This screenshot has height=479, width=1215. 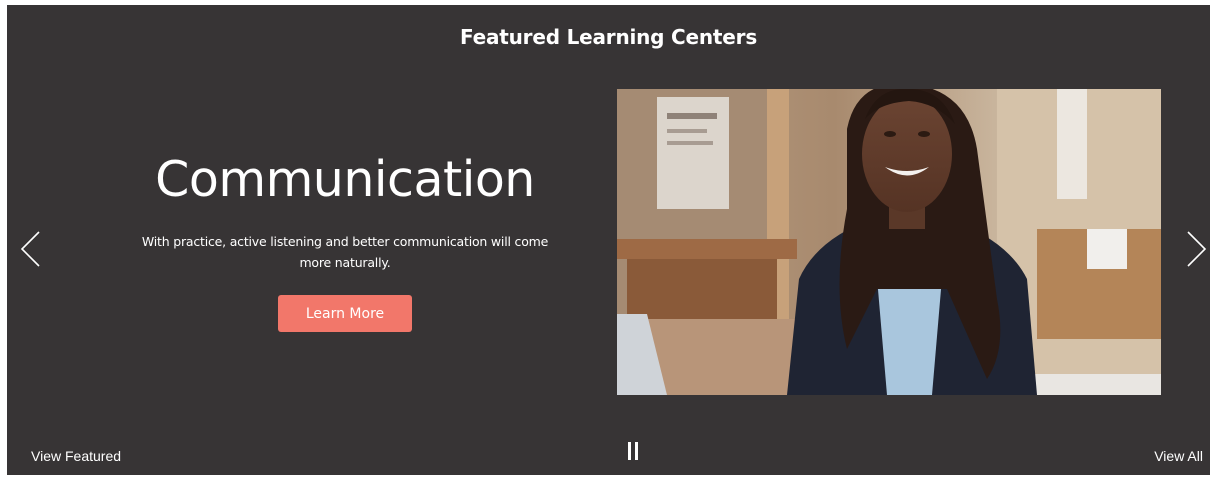 I want to click on chevron-right-icon, so click(x=1197, y=249).